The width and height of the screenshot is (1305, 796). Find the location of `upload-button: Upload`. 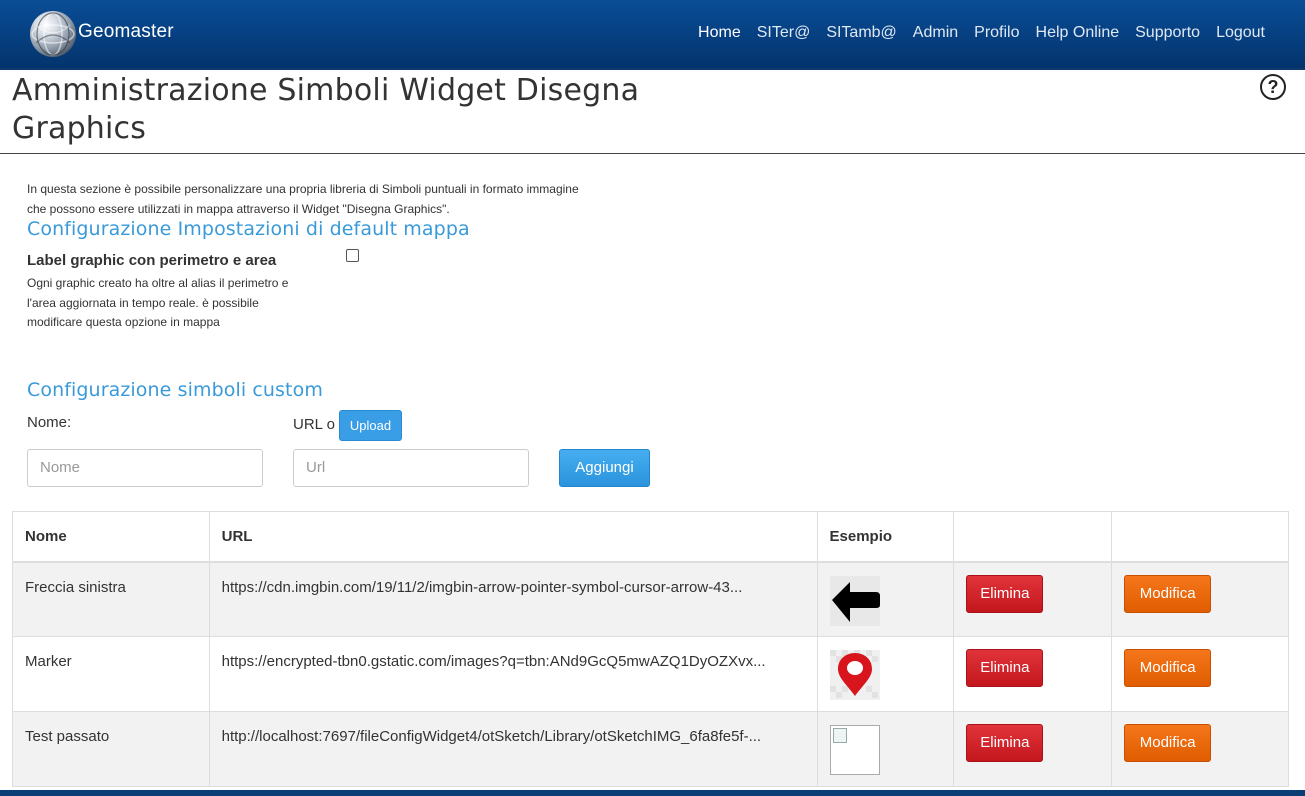

upload-button: Upload is located at coordinates (370, 425).